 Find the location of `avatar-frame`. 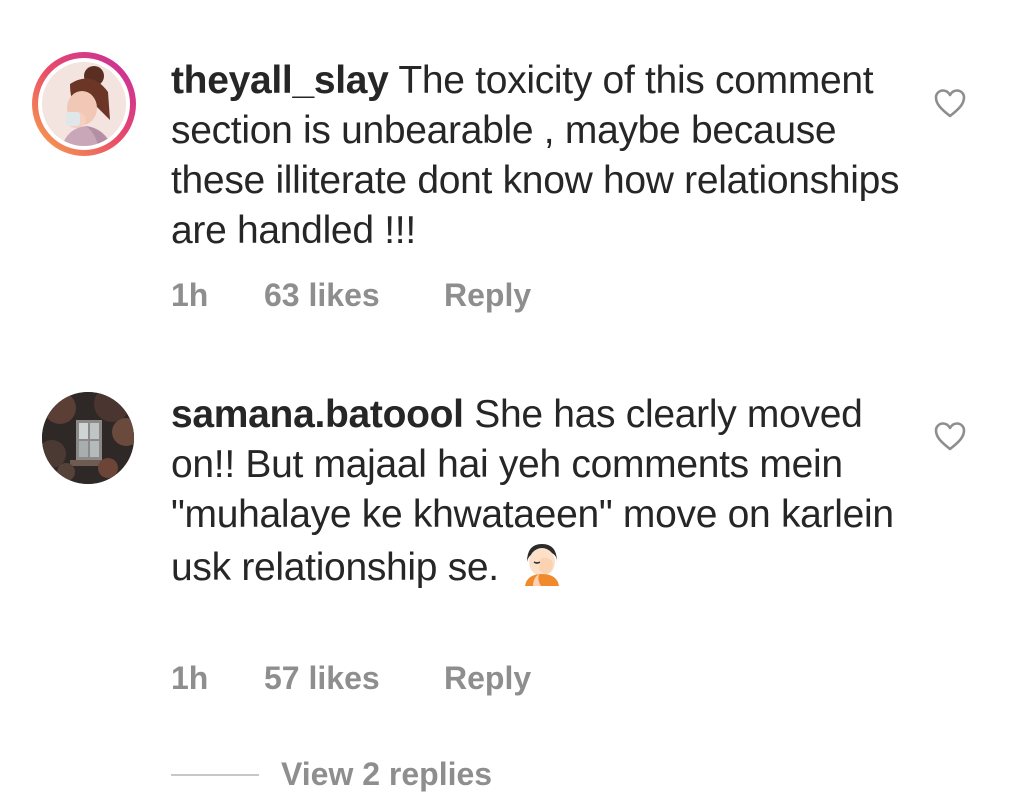

avatar-frame is located at coordinates (84, 104).